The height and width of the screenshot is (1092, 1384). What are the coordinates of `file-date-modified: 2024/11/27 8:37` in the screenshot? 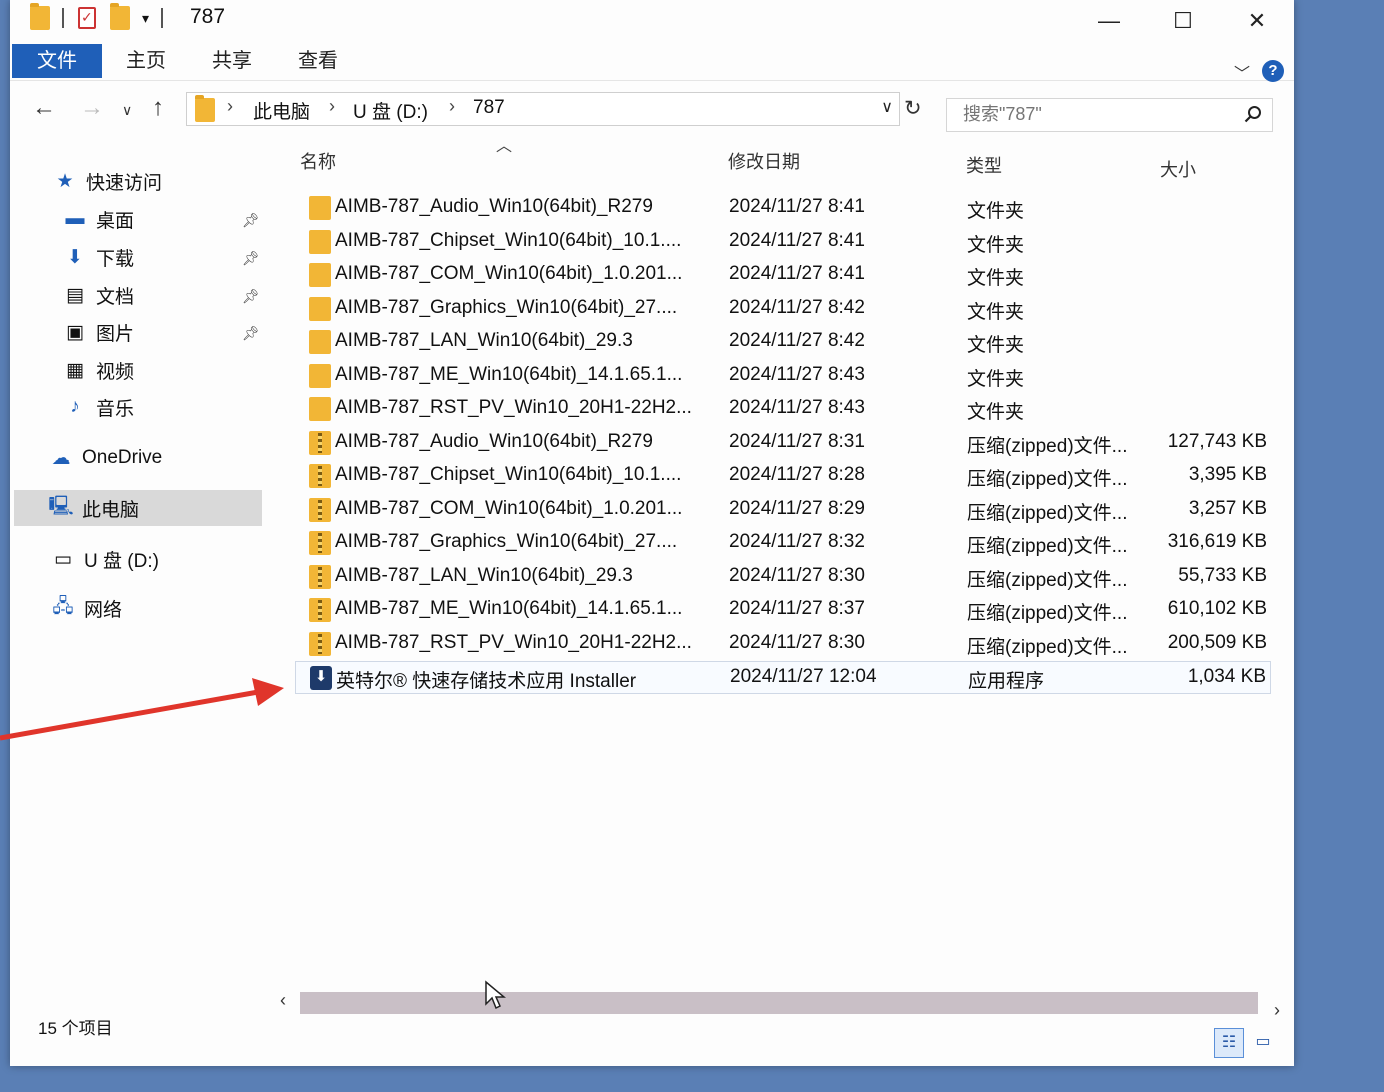 It's located at (797, 608).